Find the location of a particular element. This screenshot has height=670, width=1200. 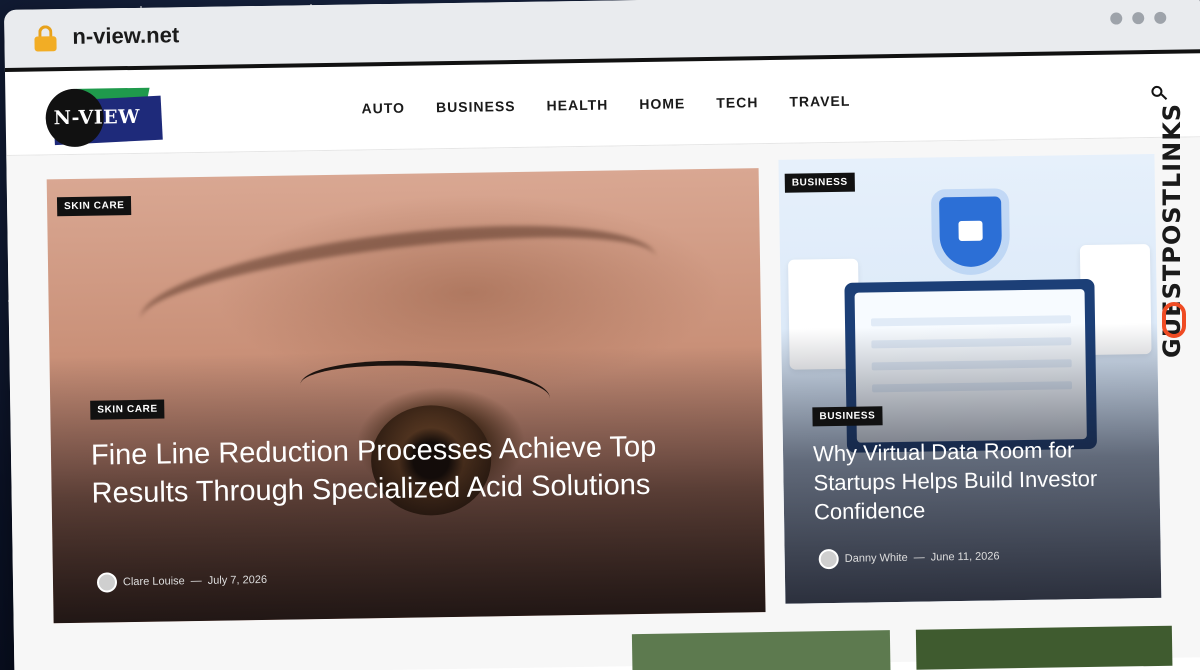

article-meta: Clare Louise — July 7, 2026 is located at coordinates (182, 581).